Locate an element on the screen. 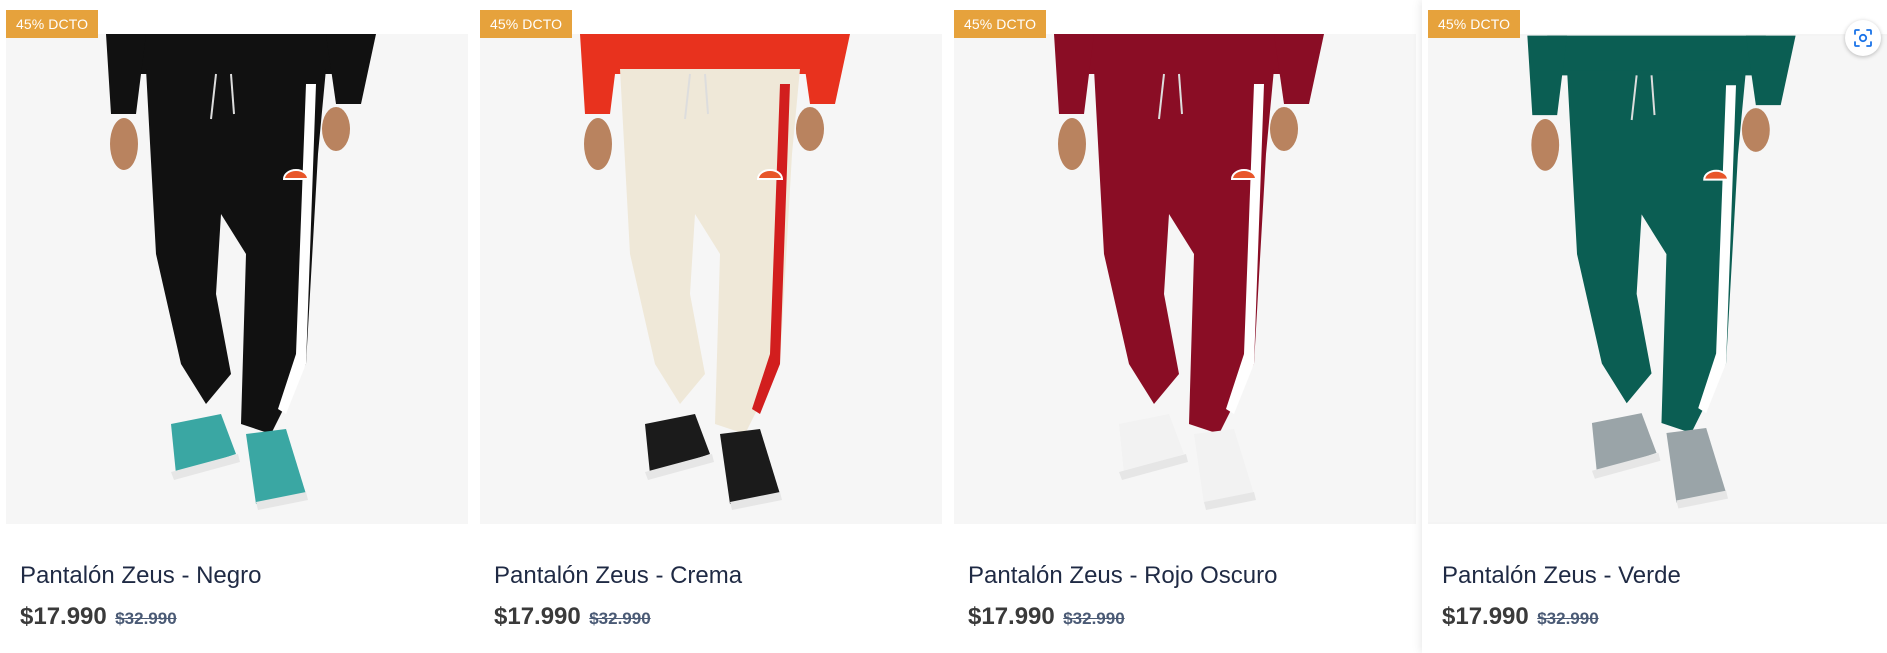  product-title: Pantalón Zeus - Rojo Oscuro is located at coordinates (1122, 576).